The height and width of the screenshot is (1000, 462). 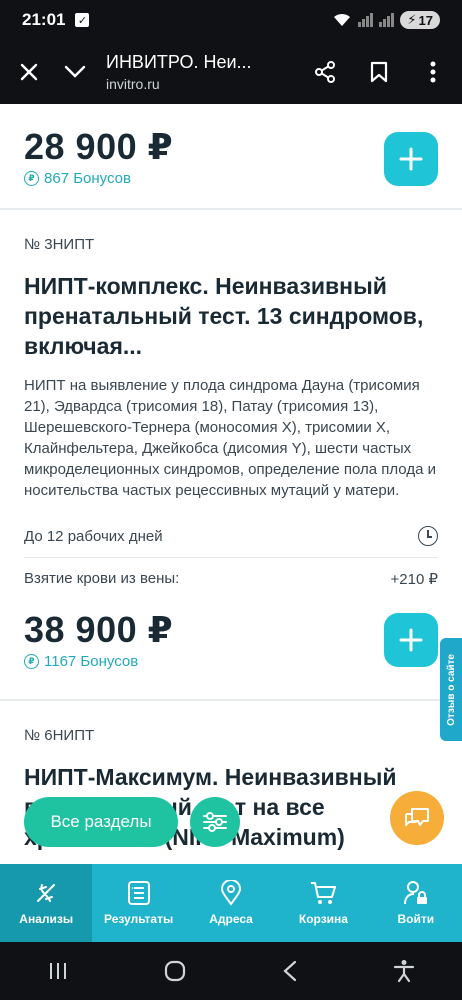 I want to click on filter-sliders-icon, so click(x=215, y=822).